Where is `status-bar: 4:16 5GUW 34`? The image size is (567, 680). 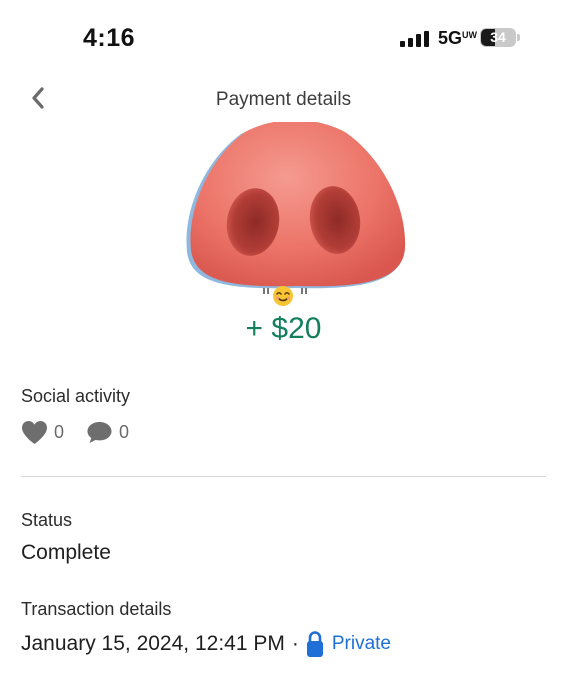 status-bar: 4:16 5GUW 34 is located at coordinates (283, 39).